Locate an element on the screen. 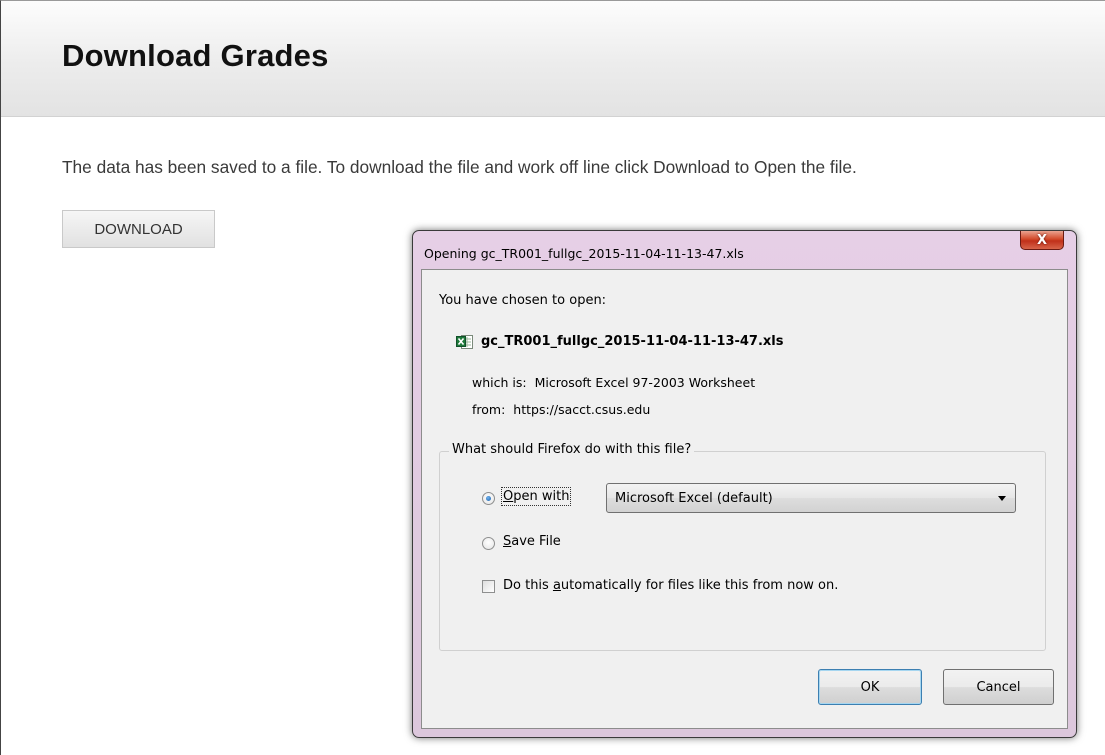  close-button: X is located at coordinates (1042, 240).